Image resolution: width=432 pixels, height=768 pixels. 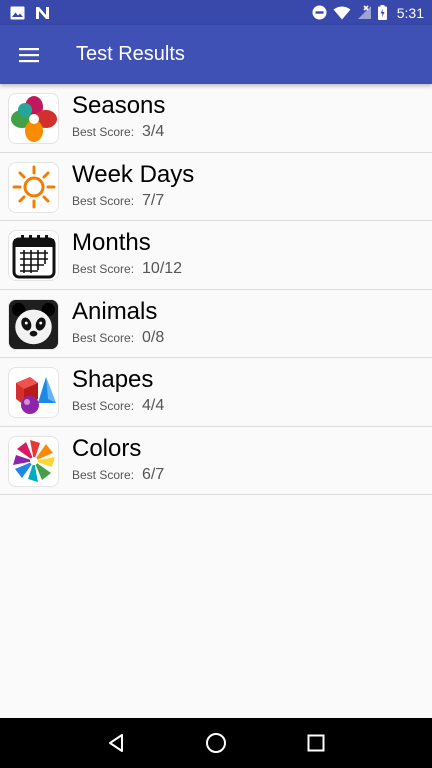 I want to click on list-item-months: Months Best Score: 10/12, so click(x=216, y=255).